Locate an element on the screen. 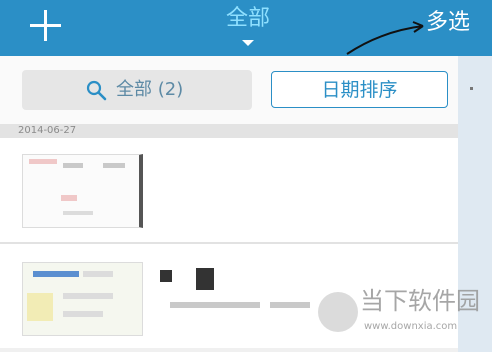  watermark: 当下软件园 www.downxia.com is located at coordinates (403, 314).